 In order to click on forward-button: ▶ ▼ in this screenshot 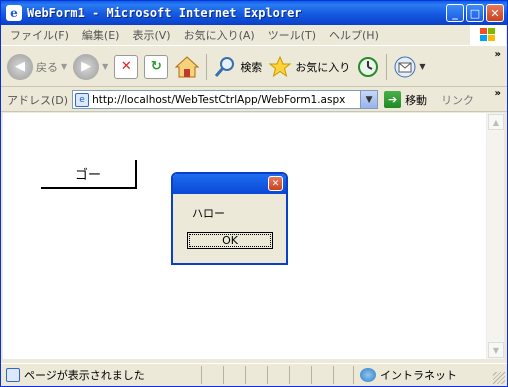, I will do `click(90, 66)`.